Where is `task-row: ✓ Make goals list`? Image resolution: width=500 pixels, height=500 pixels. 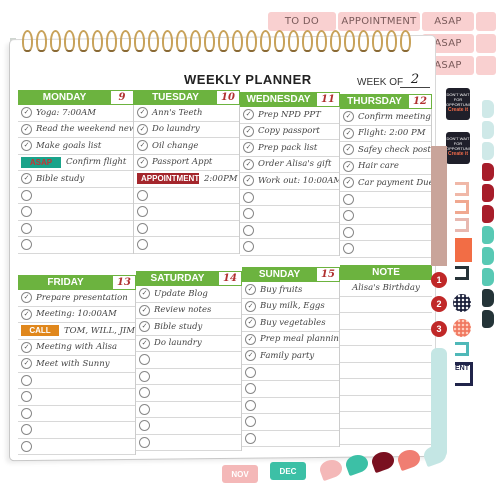 task-row: ✓ Make goals list is located at coordinates (75, 146).